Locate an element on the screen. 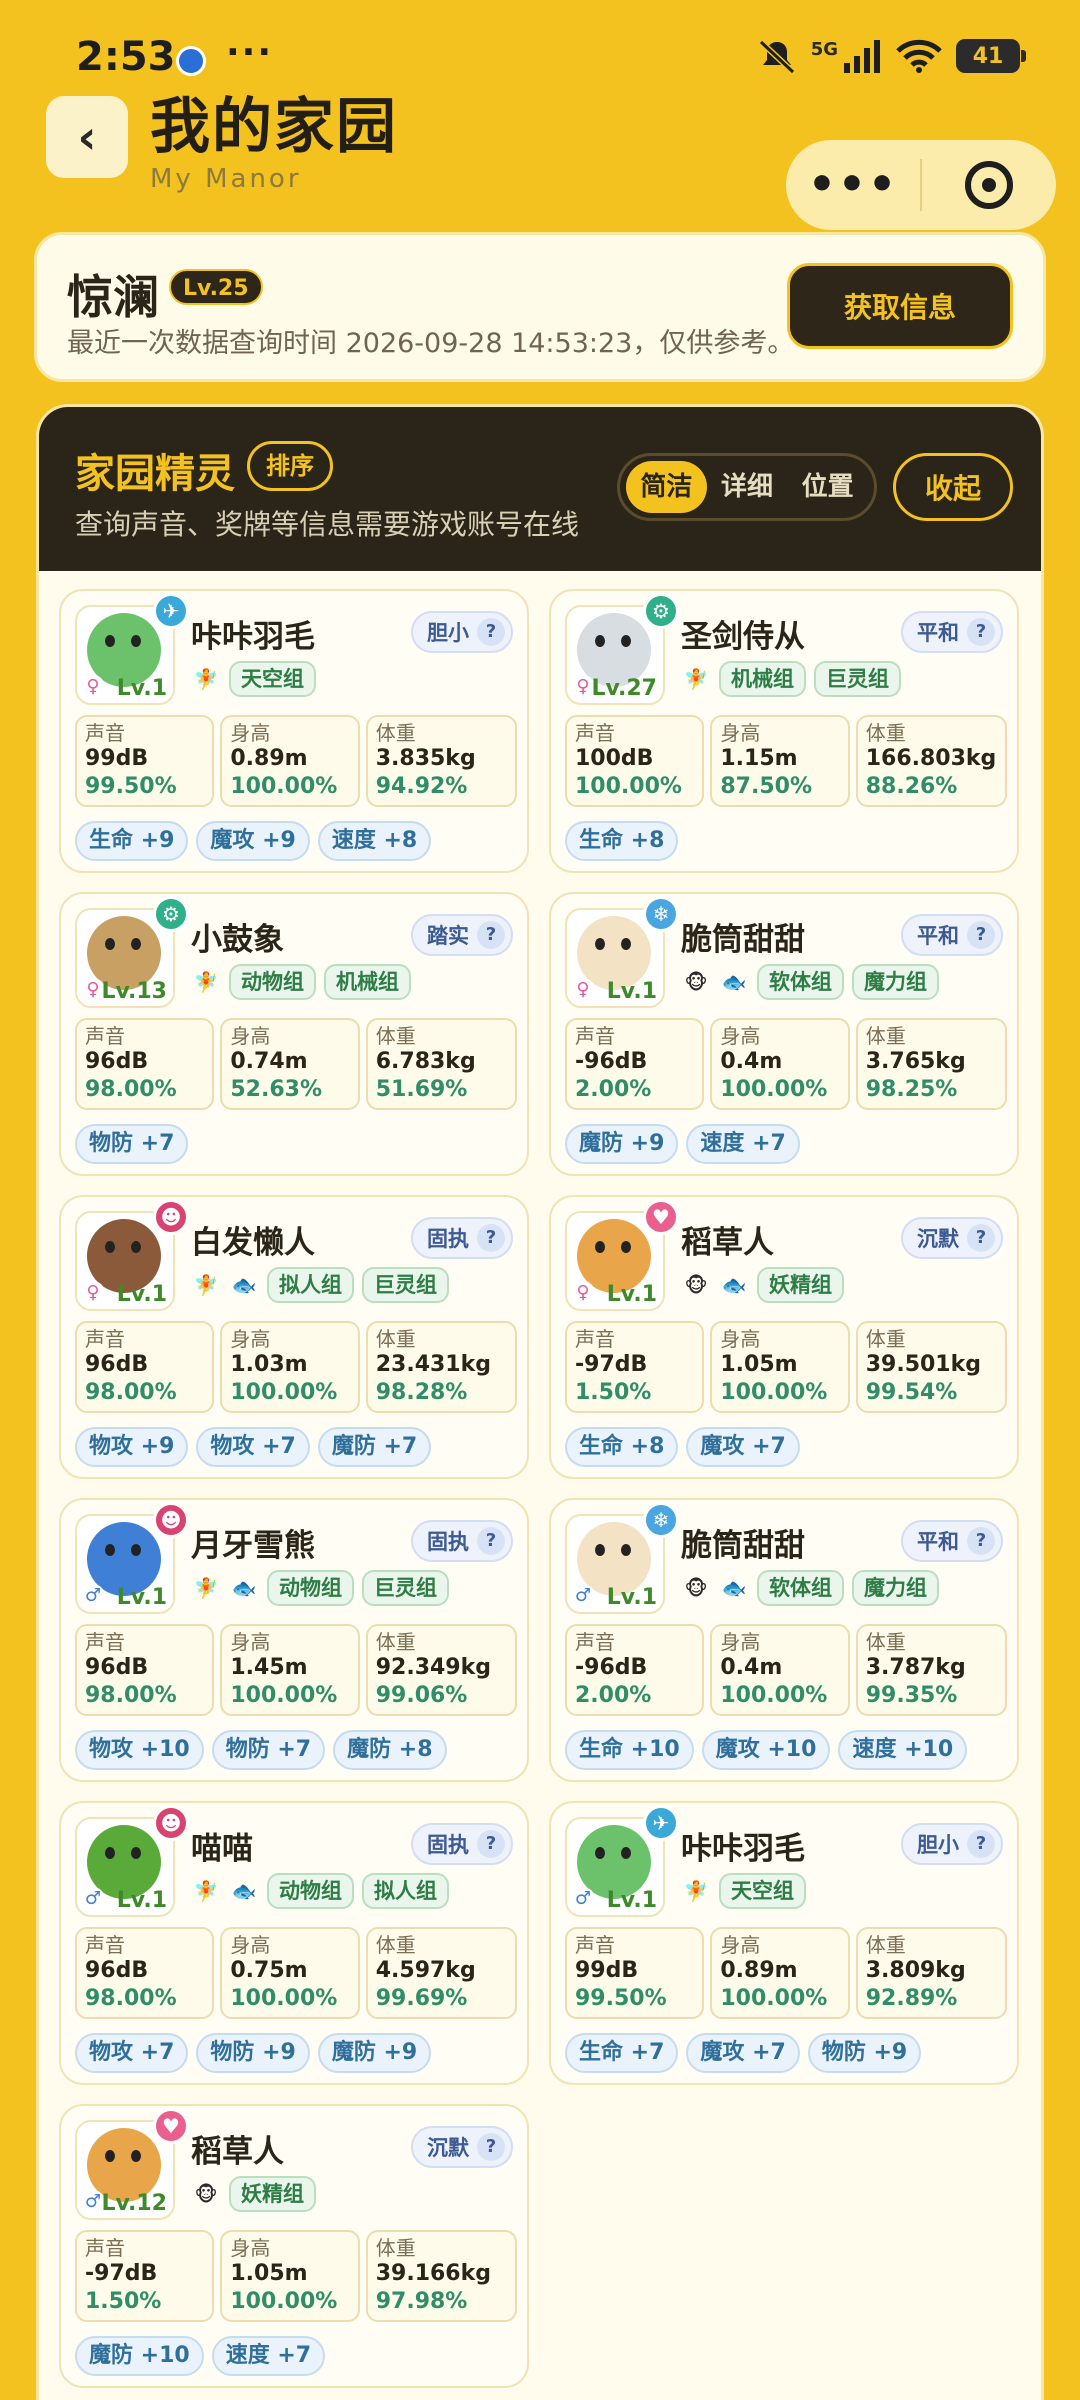 The height and width of the screenshot is (2400, 1080). weight-stat: 体重 4.597kg 99.69% is located at coordinates (441, 1973).